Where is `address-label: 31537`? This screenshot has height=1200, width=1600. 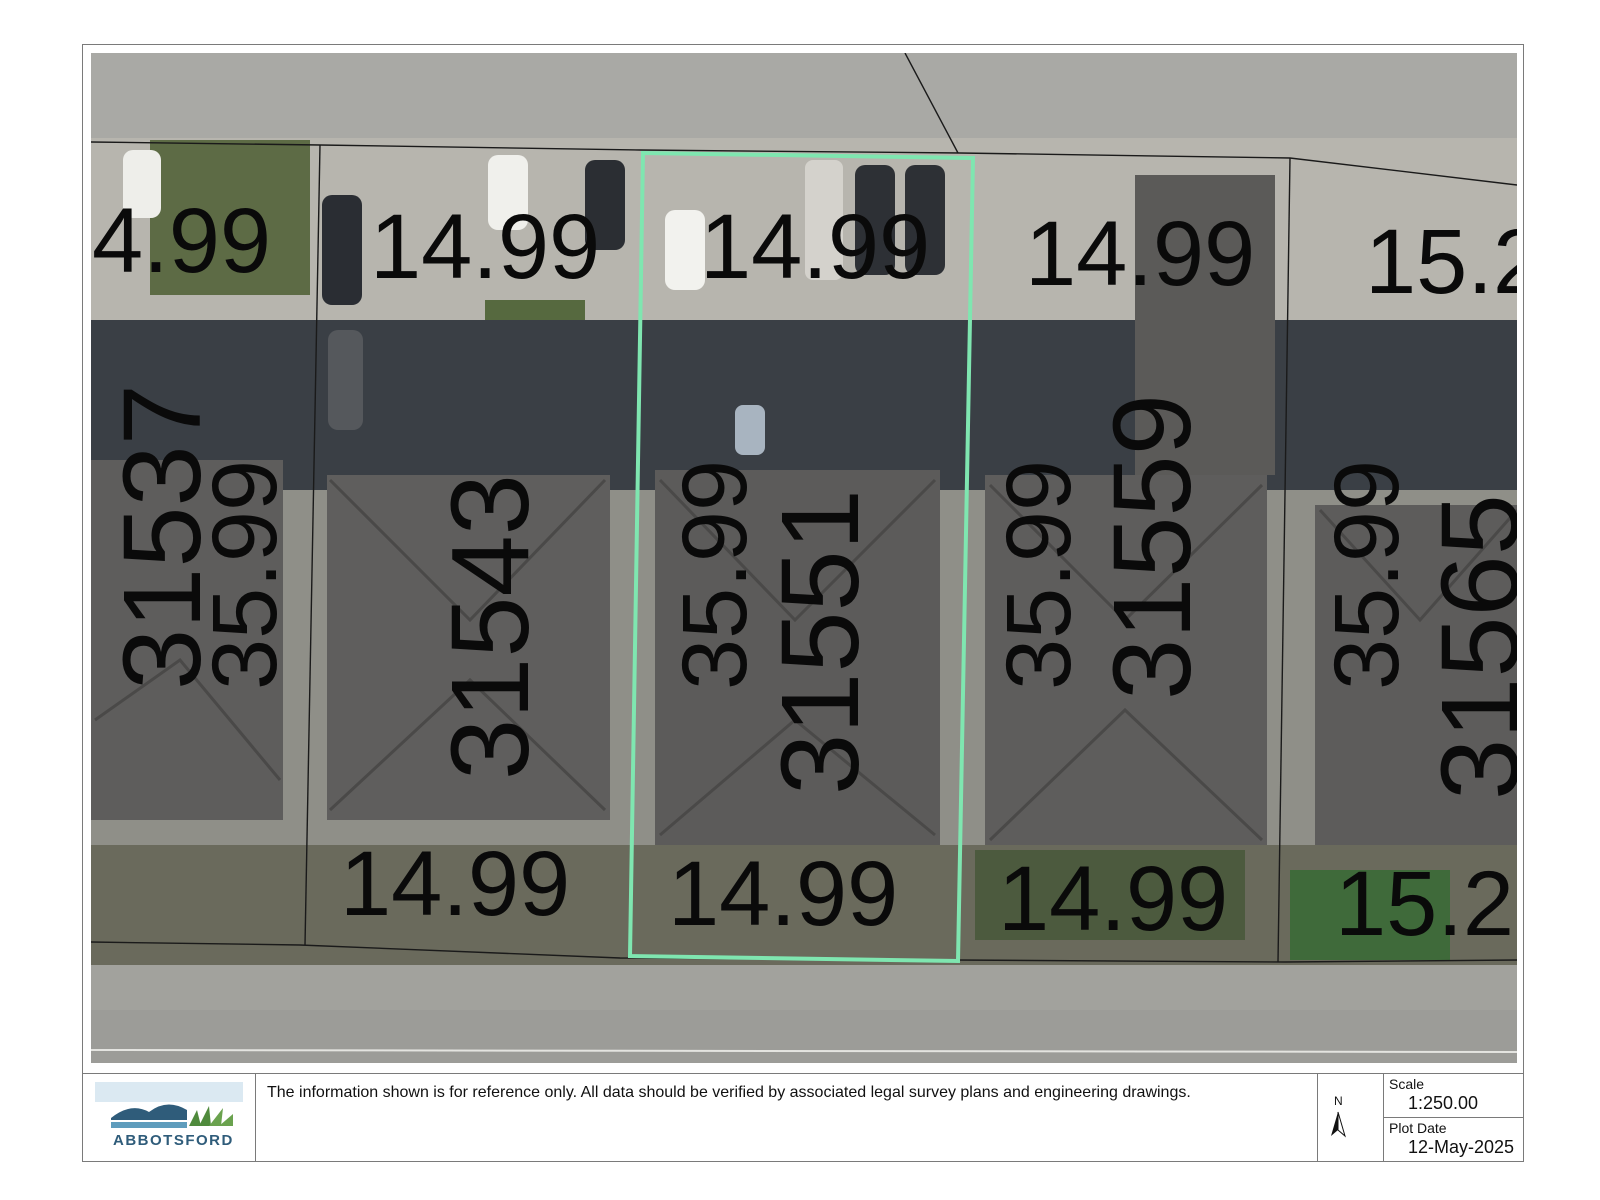
address-label: 31537 is located at coordinates (162, 537).